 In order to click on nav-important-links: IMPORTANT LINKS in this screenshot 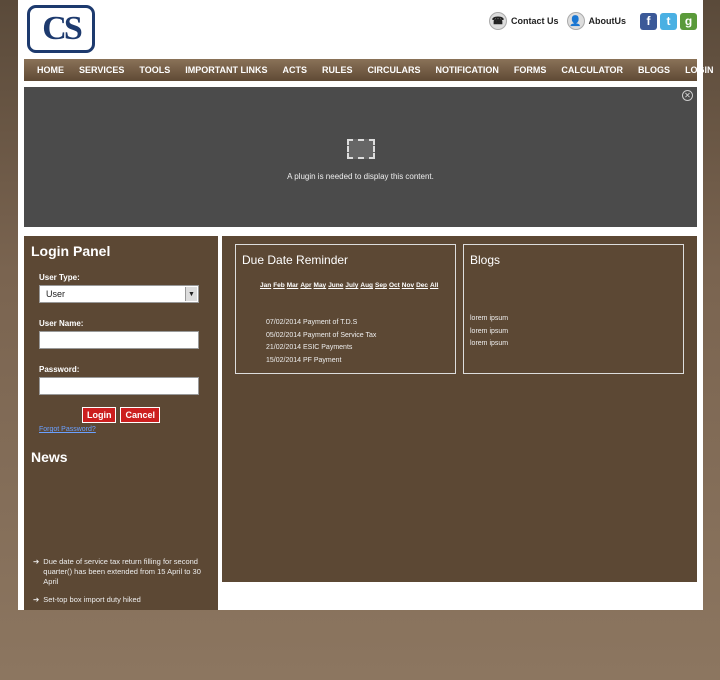, I will do `click(226, 70)`.